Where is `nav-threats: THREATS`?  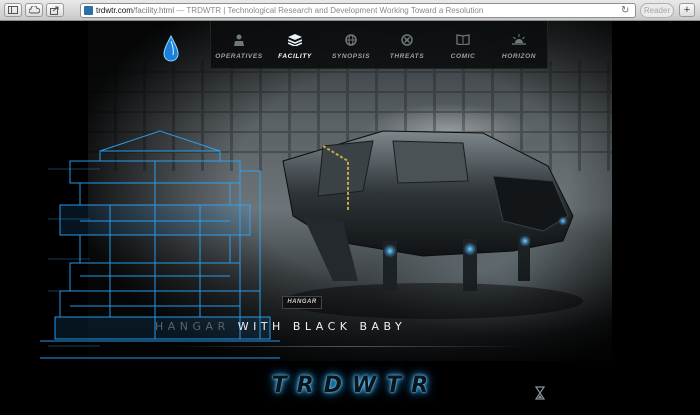 nav-threats: THREATS is located at coordinates (407, 44).